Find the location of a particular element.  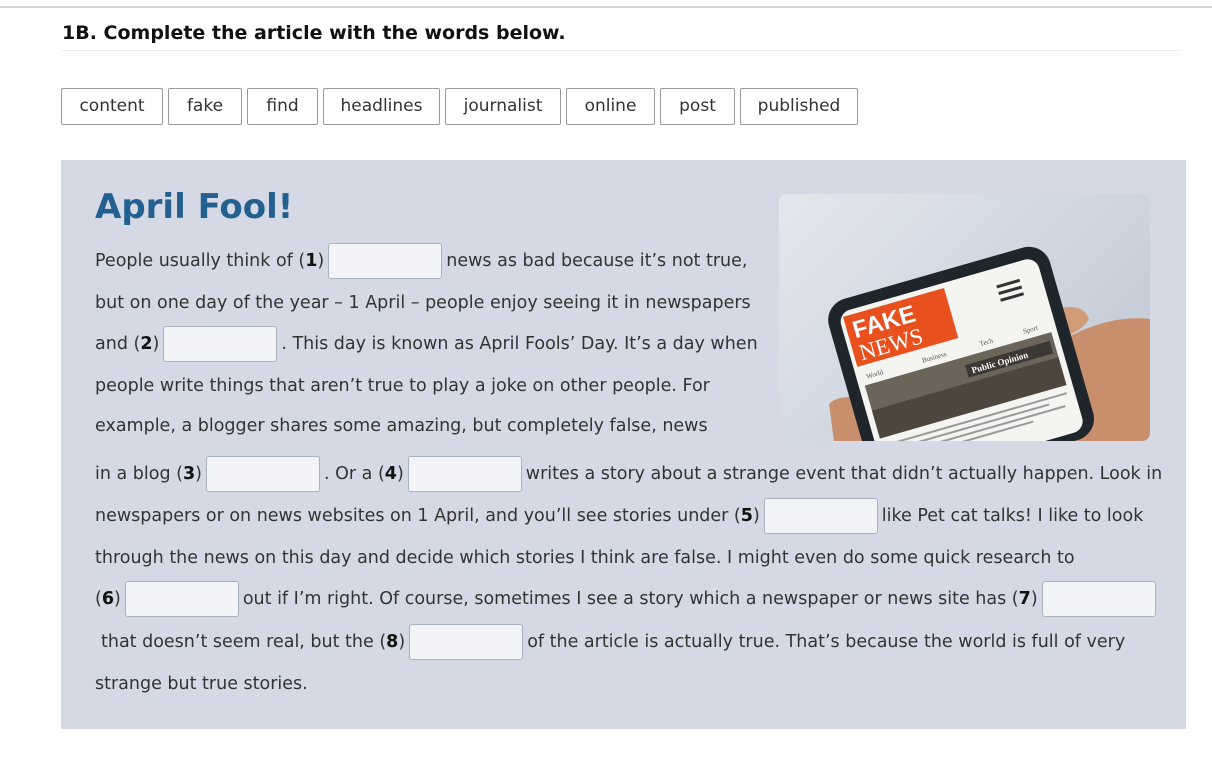

word-chip-online: online is located at coordinates (610, 106).